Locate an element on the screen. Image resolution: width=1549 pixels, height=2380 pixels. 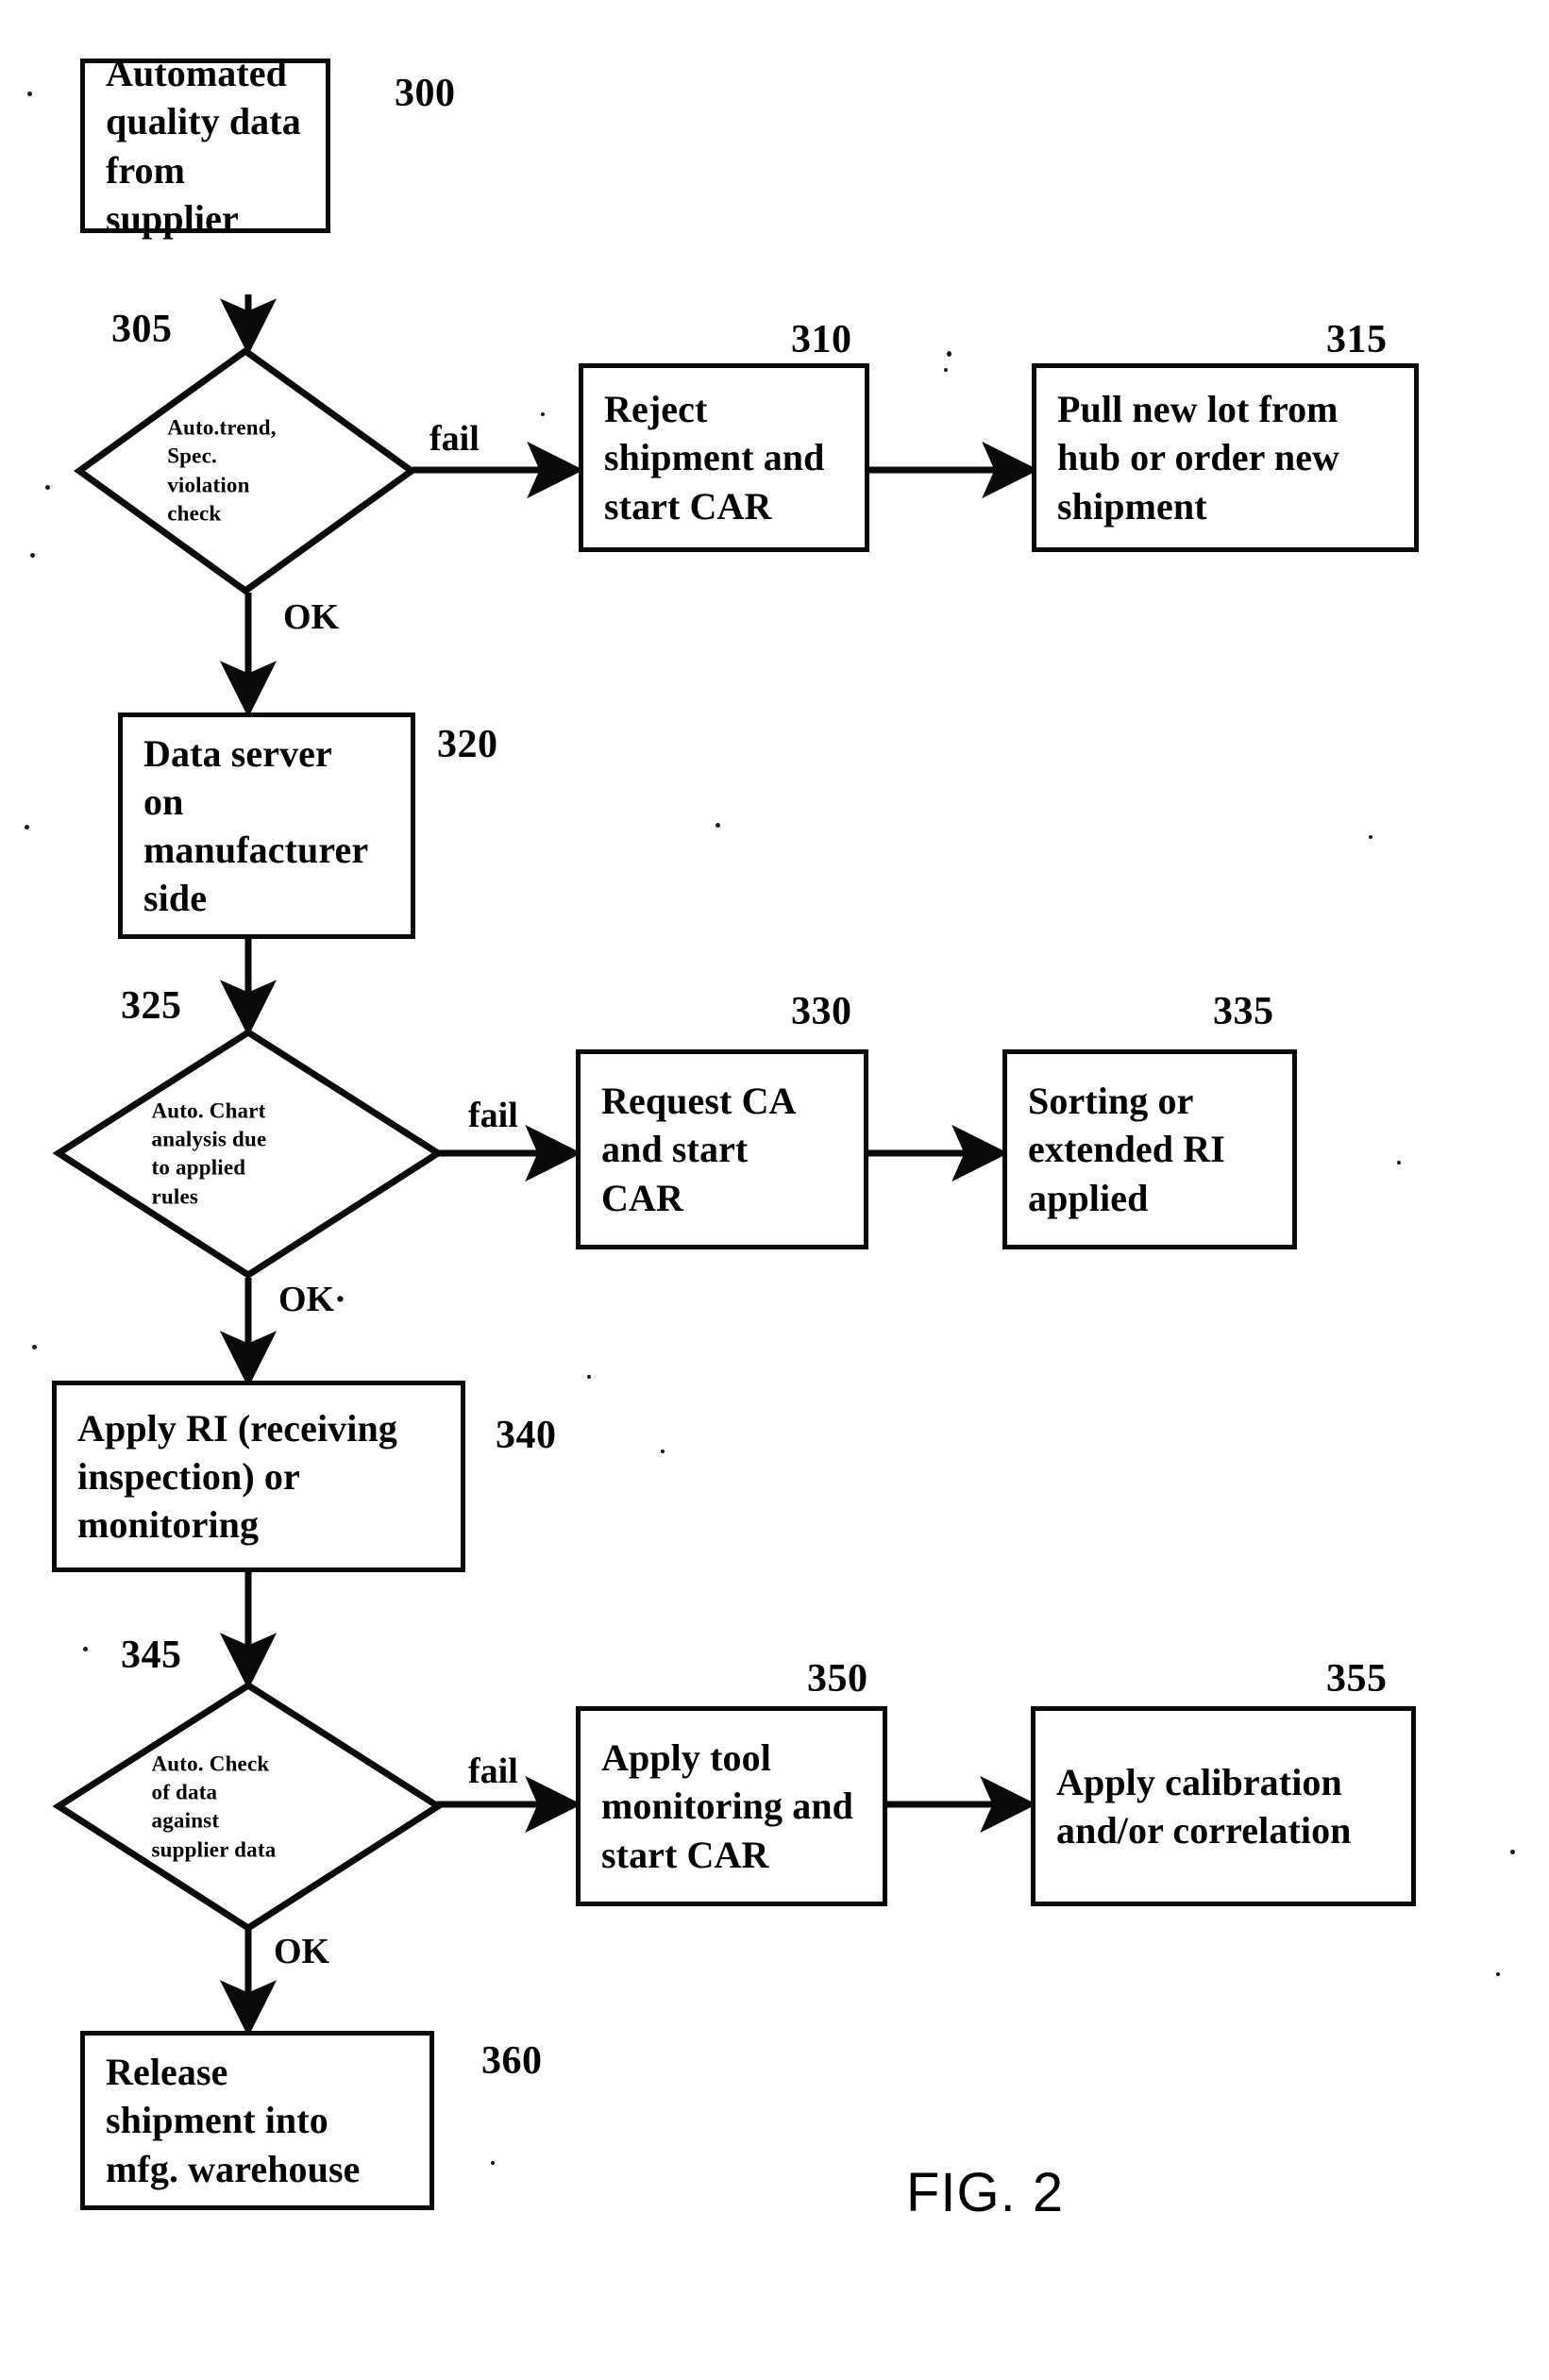
refnum-340: 340 is located at coordinates (526, 1435).